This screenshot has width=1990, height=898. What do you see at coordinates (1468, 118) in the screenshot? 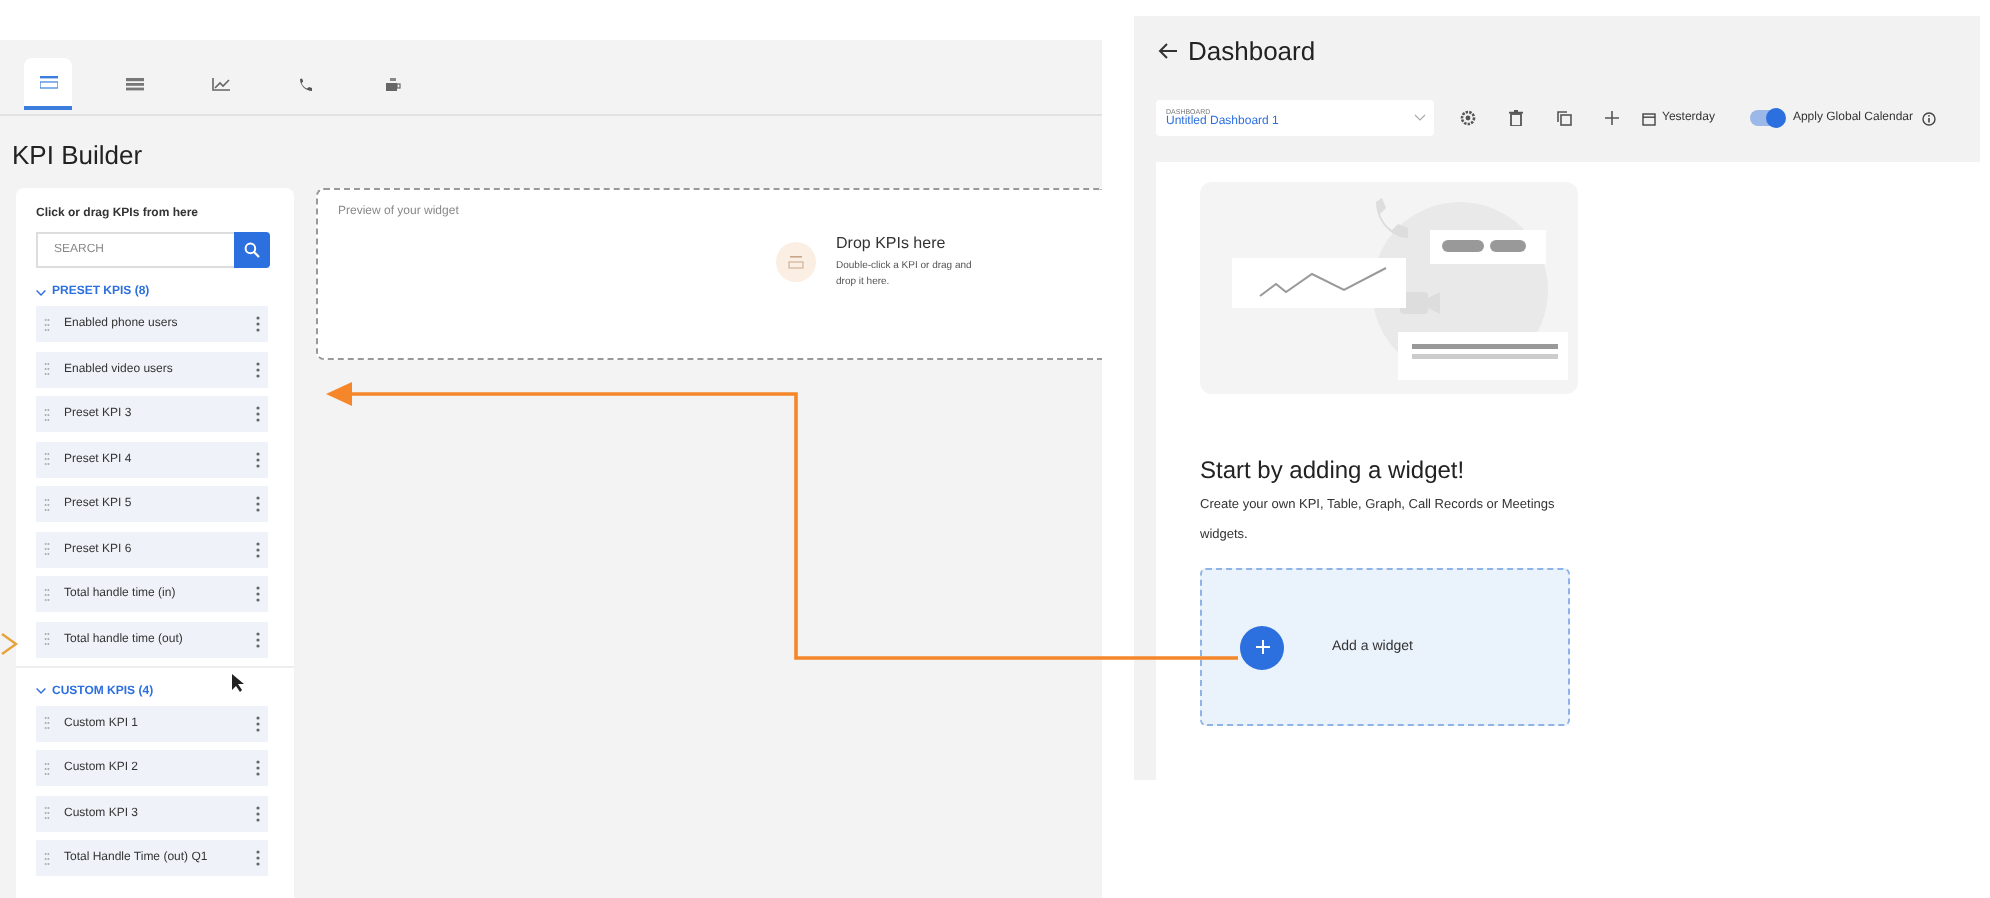
I see `settings-icon` at bounding box center [1468, 118].